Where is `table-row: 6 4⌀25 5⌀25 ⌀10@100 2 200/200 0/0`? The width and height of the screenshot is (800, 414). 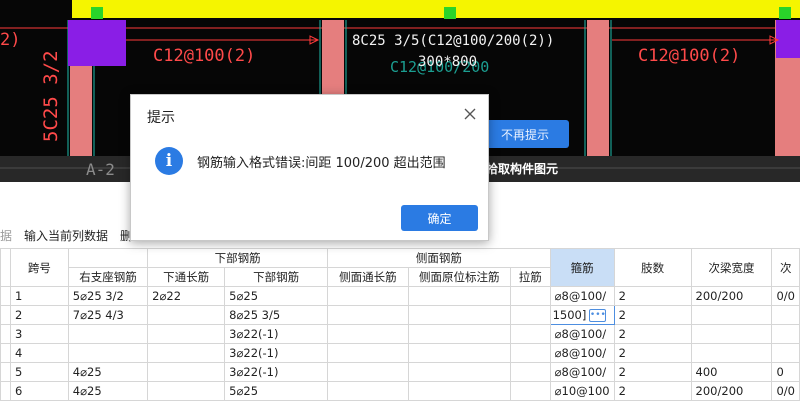 table-row: 6 4⌀25 5⌀25 ⌀10@100 2 200/200 0/0 is located at coordinates (400, 391).